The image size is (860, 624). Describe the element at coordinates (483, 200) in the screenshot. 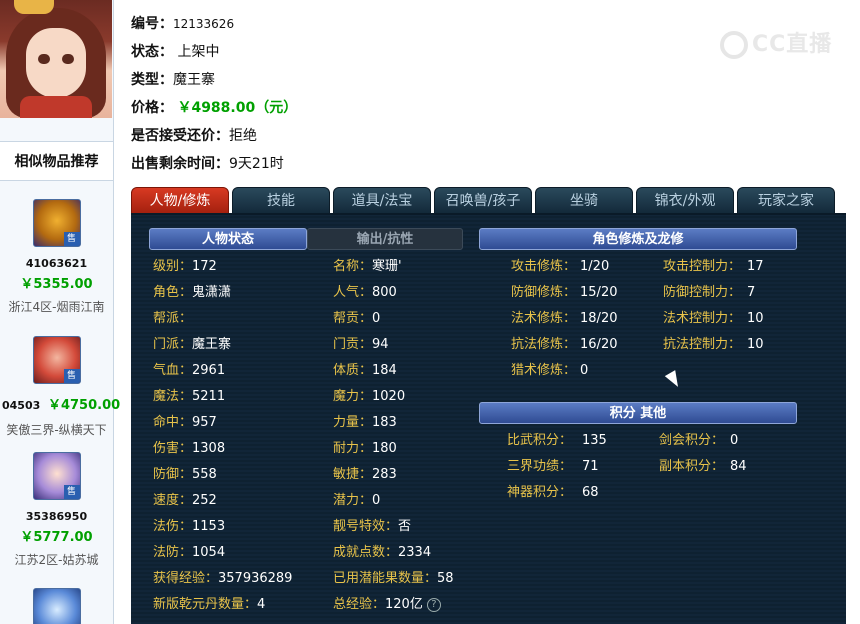

I see `tab-pets: 召唤兽/孩子` at that location.